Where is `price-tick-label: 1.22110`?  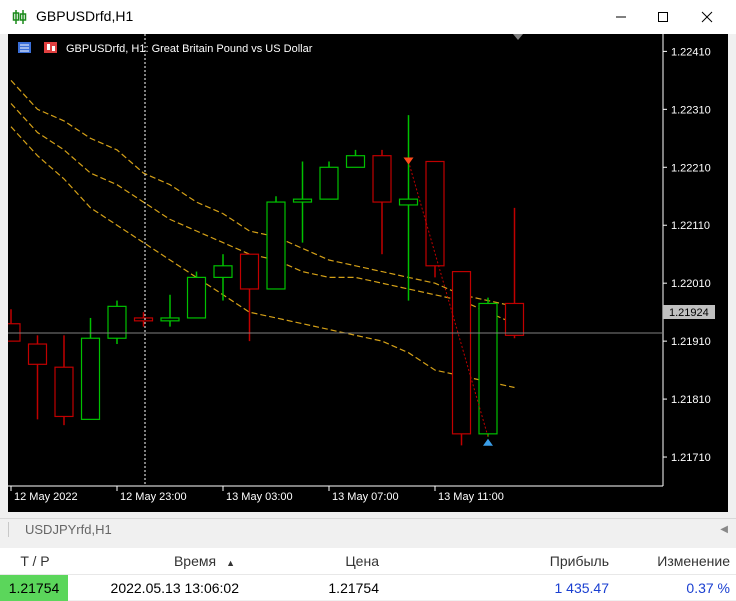 price-tick-label: 1.22110 is located at coordinates (690, 226).